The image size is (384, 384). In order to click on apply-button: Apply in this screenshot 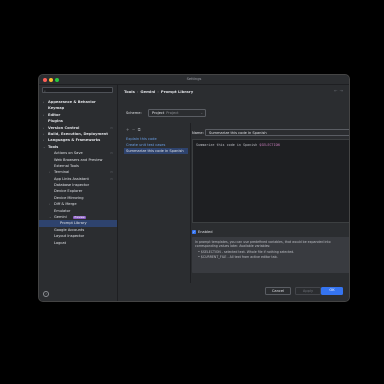, I will do `click(308, 291)`.